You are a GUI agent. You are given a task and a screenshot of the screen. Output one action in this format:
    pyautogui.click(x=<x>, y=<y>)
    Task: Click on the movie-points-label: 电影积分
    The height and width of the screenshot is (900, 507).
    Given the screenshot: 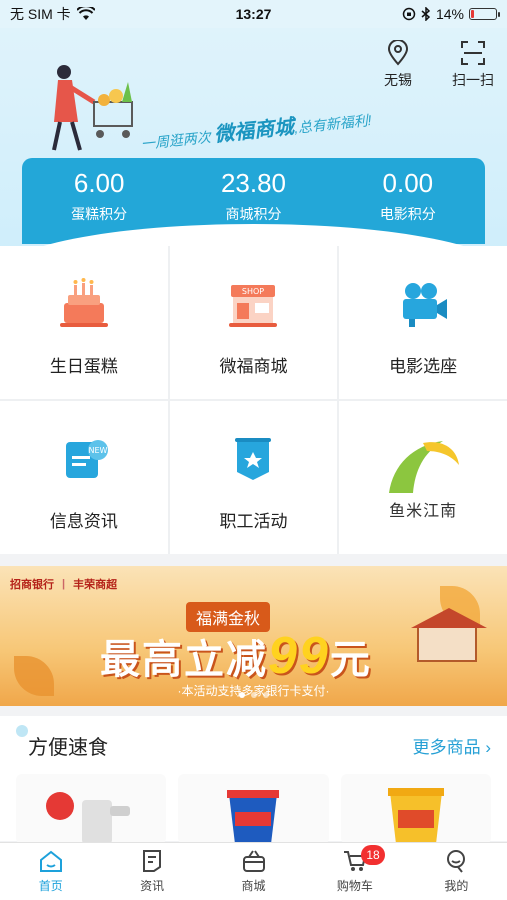 What is the action you would take?
    pyautogui.click(x=407, y=214)
    